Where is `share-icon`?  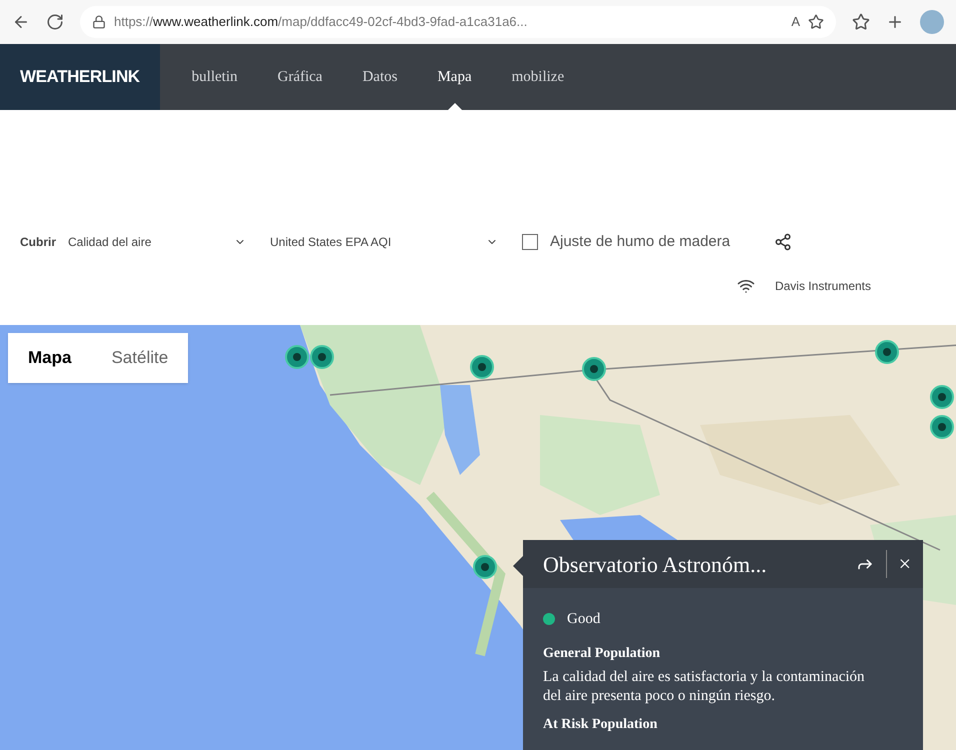
share-icon is located at coordinates (783, 241).